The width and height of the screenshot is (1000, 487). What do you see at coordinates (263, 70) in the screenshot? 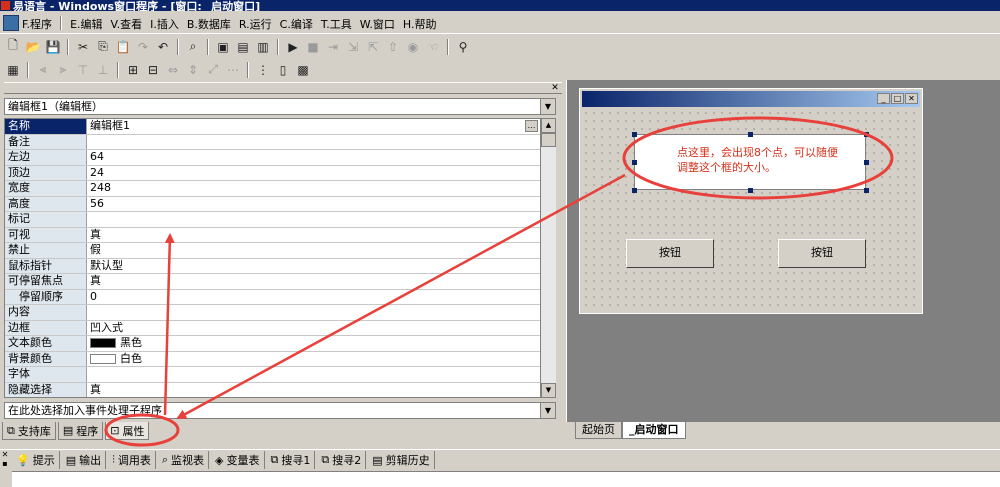
I see `space-v-icon: ⋮` at bounding box center [263, 70].